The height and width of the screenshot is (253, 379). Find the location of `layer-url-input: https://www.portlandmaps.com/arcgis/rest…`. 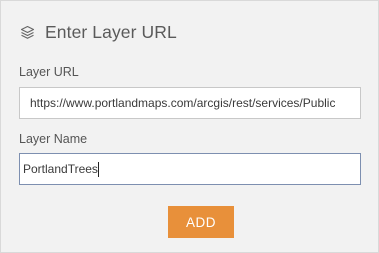

layer-url-input: https://www.portlandmaps.com/arcgis/rest… is located at coordinates (190, 103).